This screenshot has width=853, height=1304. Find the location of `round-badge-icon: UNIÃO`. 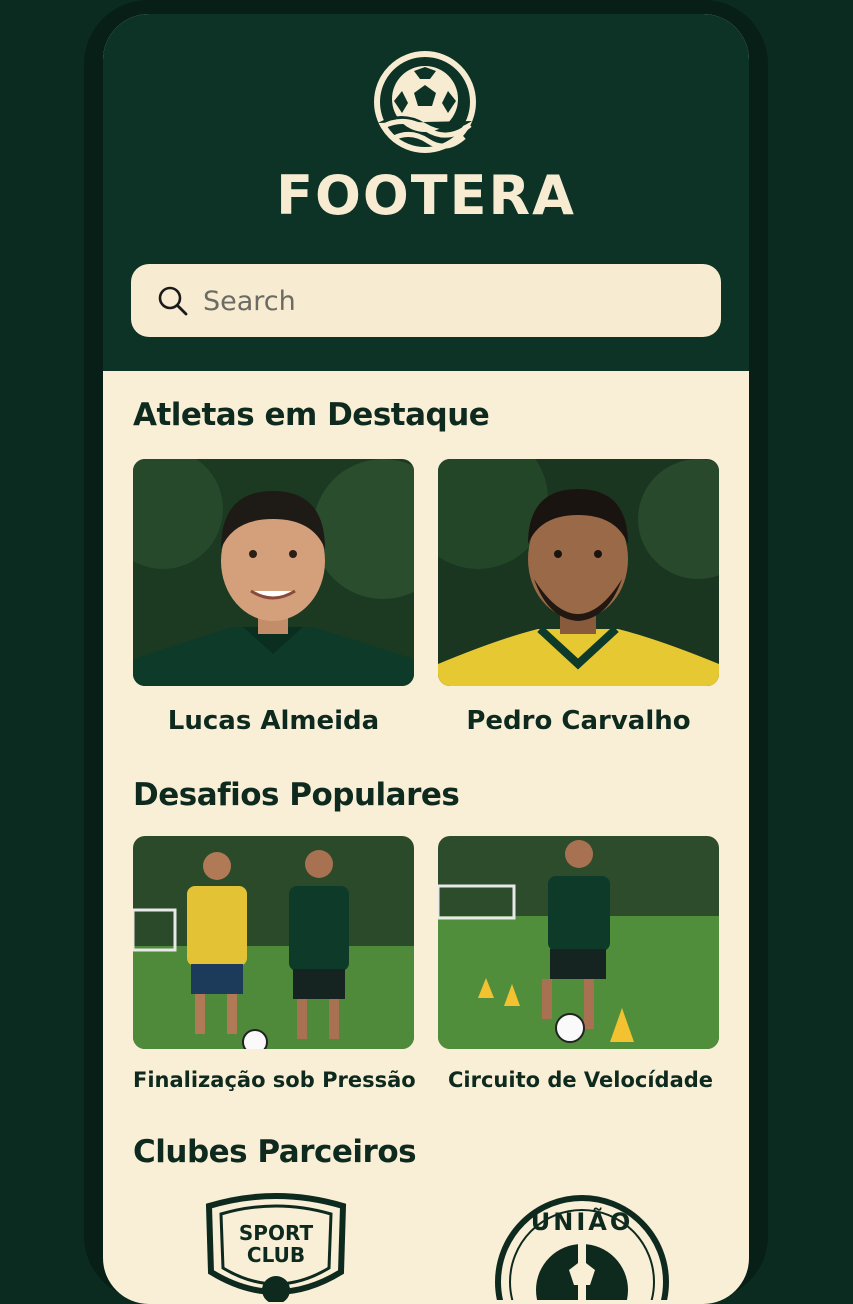

round-badge-icon: UNIÃO is located at coordinates (582, 1245).